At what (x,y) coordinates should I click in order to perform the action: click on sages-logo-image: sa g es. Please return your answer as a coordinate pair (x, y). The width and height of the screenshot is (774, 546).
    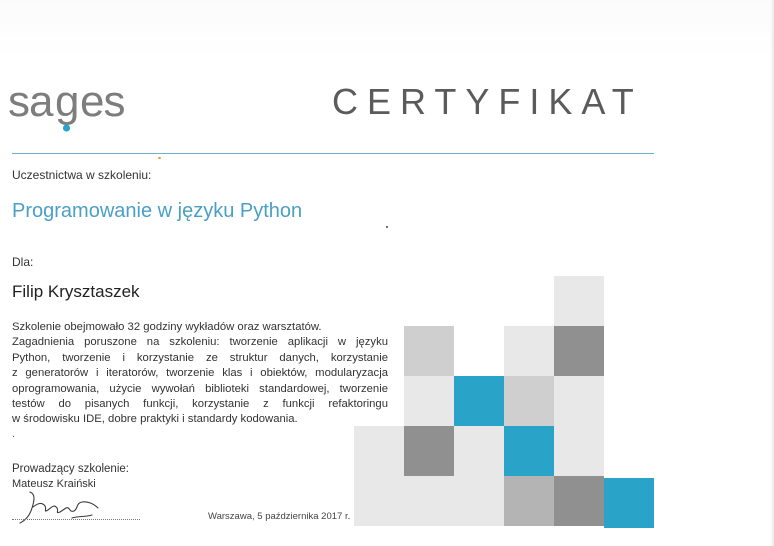
    Looking at the image, I should click on (66, 104).